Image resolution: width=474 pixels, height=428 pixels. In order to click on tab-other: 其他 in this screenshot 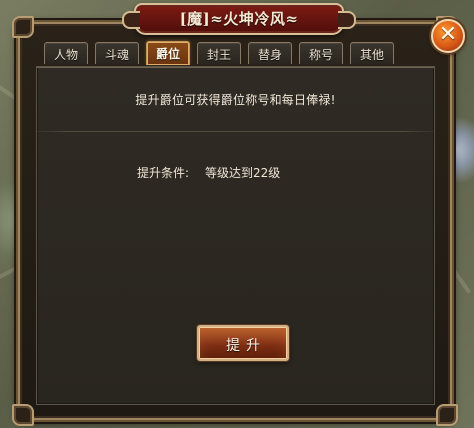, I will do `click(372, 53)`.